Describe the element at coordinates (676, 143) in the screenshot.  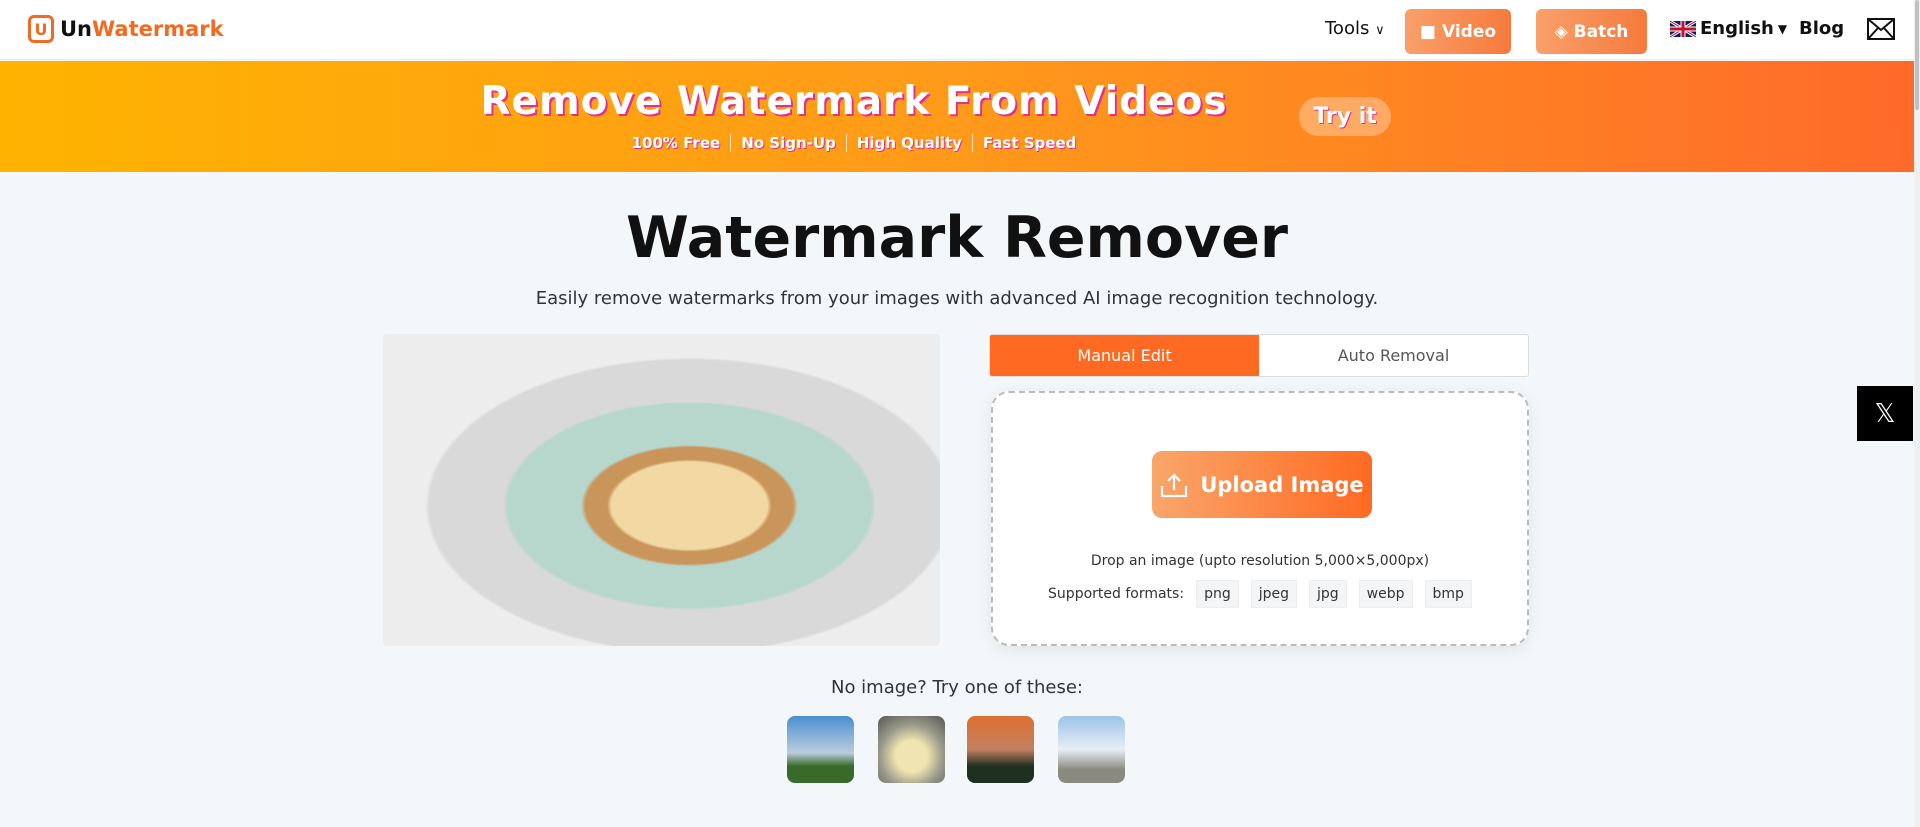
I see `feature: 100% Free` at that location.